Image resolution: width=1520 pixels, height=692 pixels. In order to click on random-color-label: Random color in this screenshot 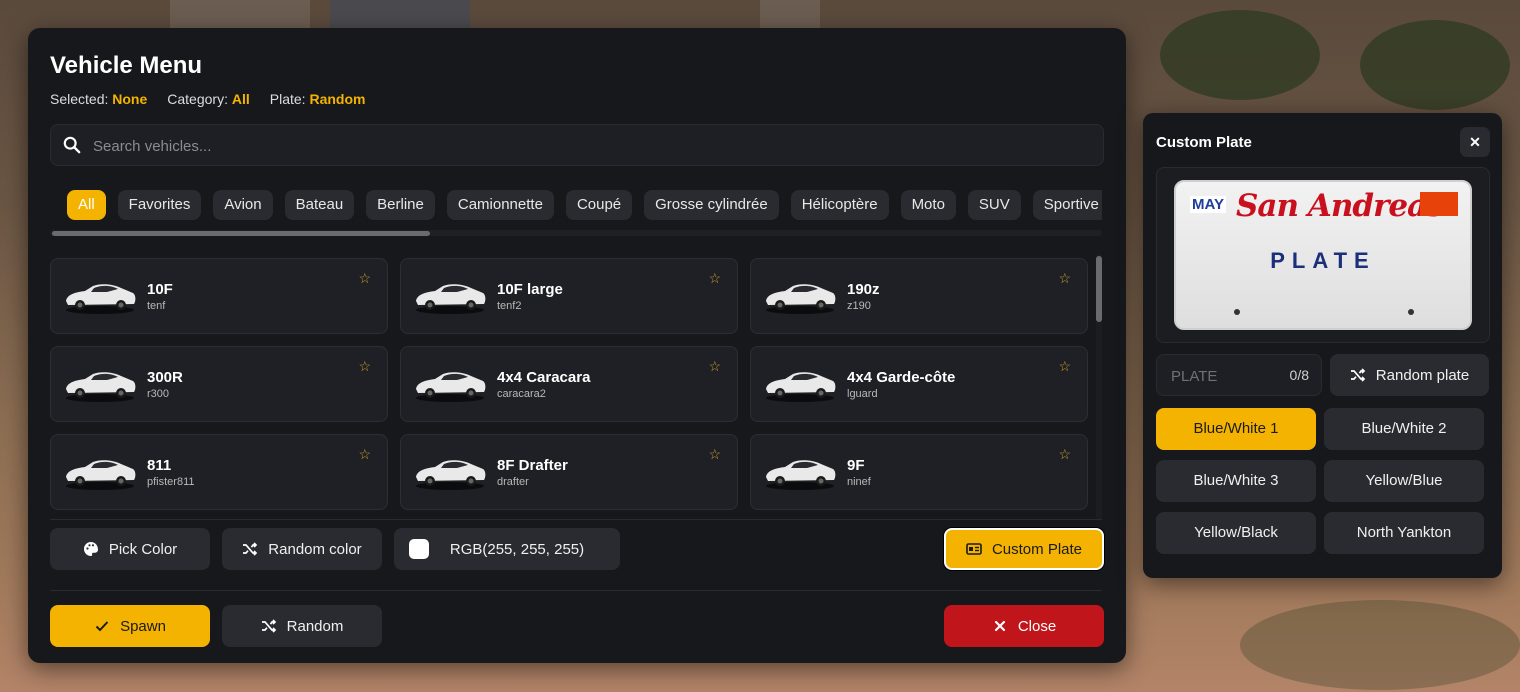, I will do `click(315, 549)`.